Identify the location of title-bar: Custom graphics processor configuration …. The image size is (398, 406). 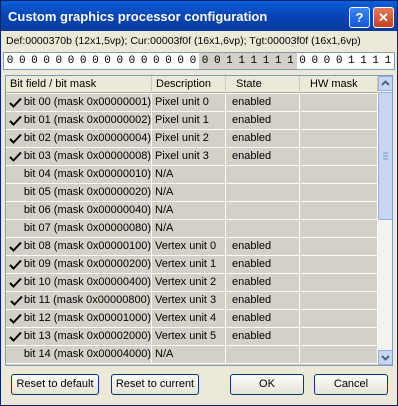
(199, 16).